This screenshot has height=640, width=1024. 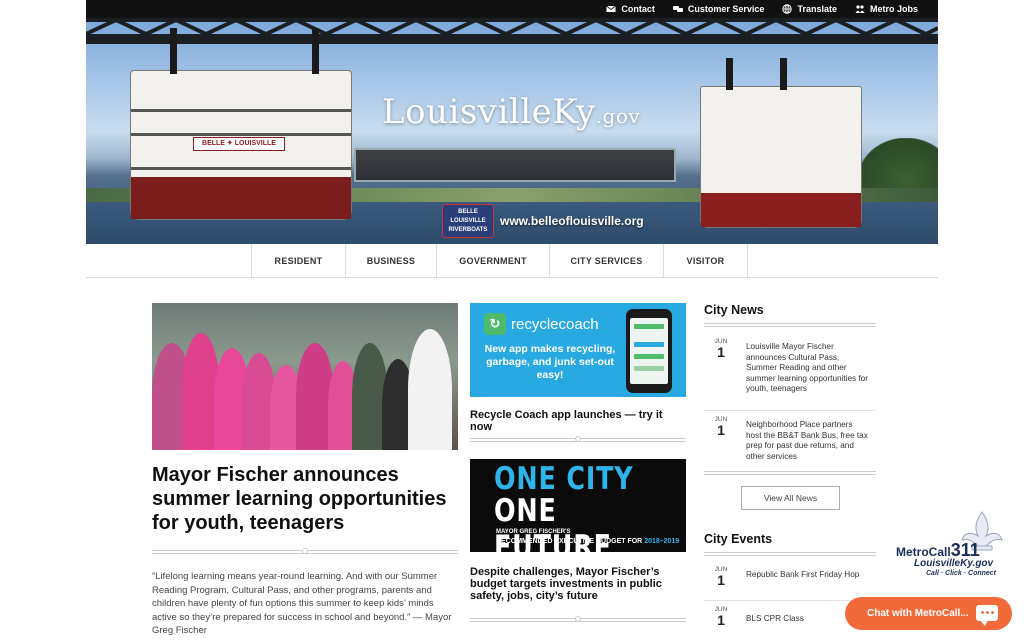 What do you see at coordinates (638, 9) in the screenshot?
I see `contact-label: Contact` at bounding box center [638, 9].